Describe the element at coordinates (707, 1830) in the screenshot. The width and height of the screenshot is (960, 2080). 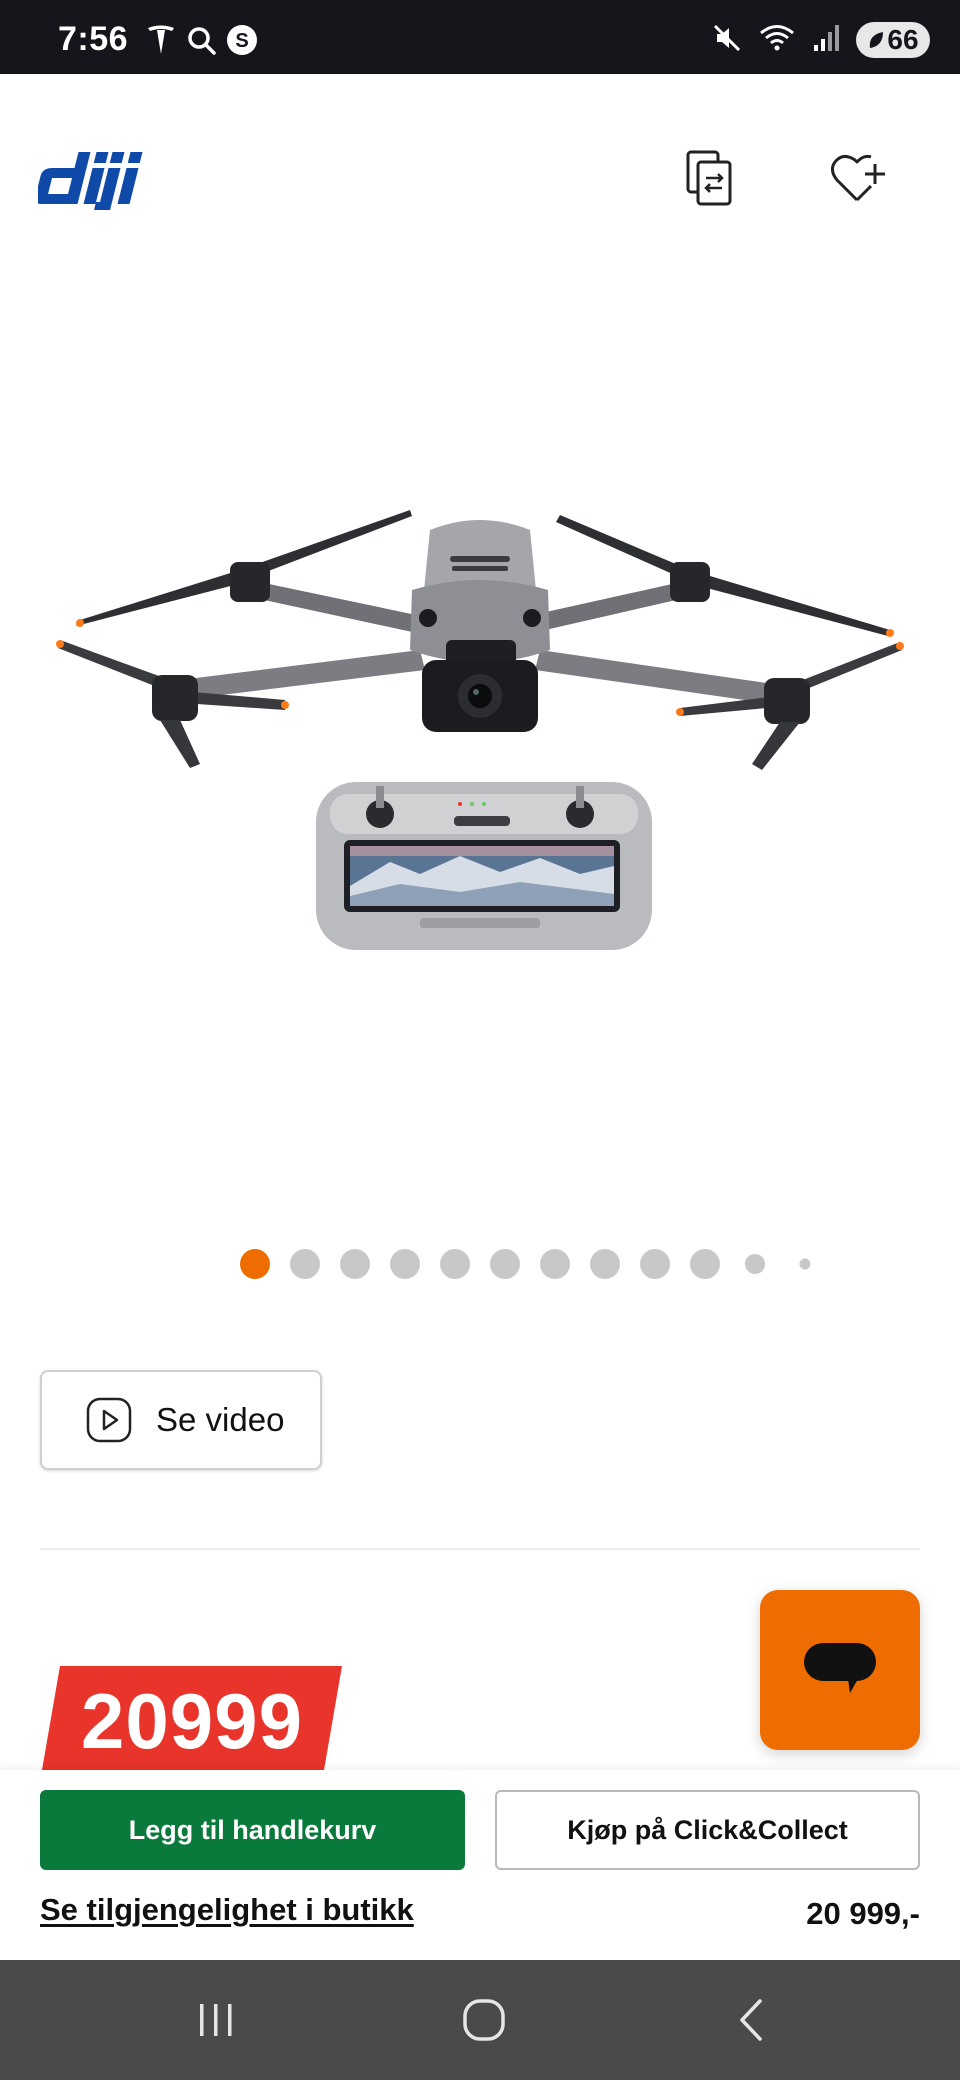
I see `click-collect-button: Kjøp på Click&Collect` at that location.